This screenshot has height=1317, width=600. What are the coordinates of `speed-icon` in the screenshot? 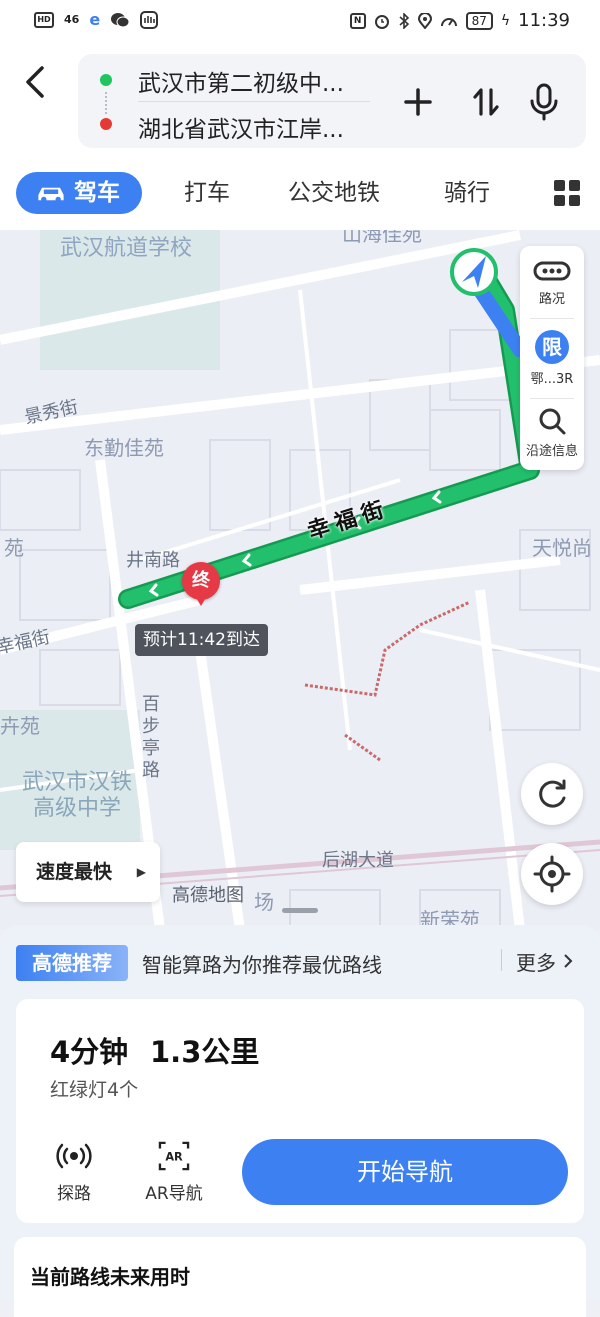 It's located at (448, 21).